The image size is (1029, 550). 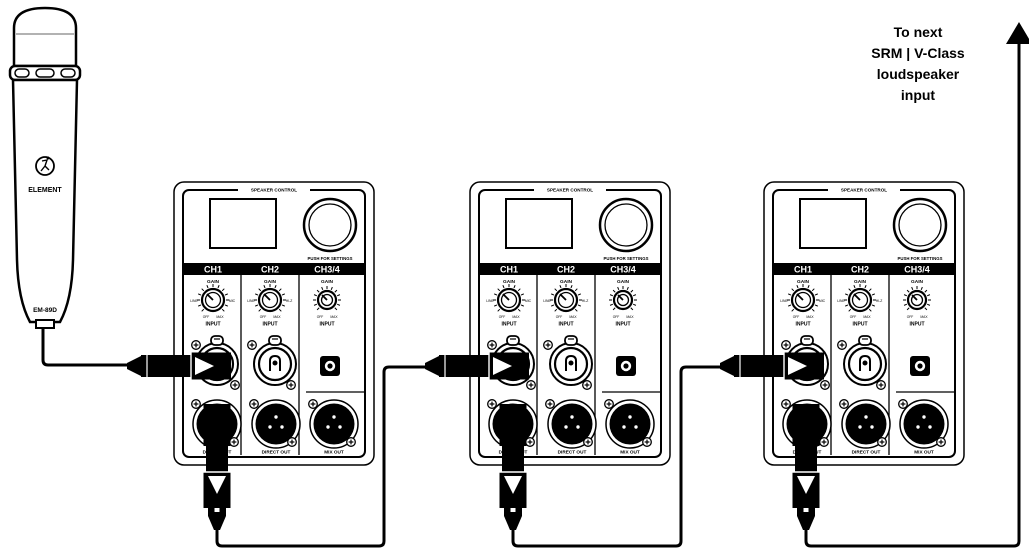 I want to click on panel2-output-xlr-plug, so click(x=513, y=467).